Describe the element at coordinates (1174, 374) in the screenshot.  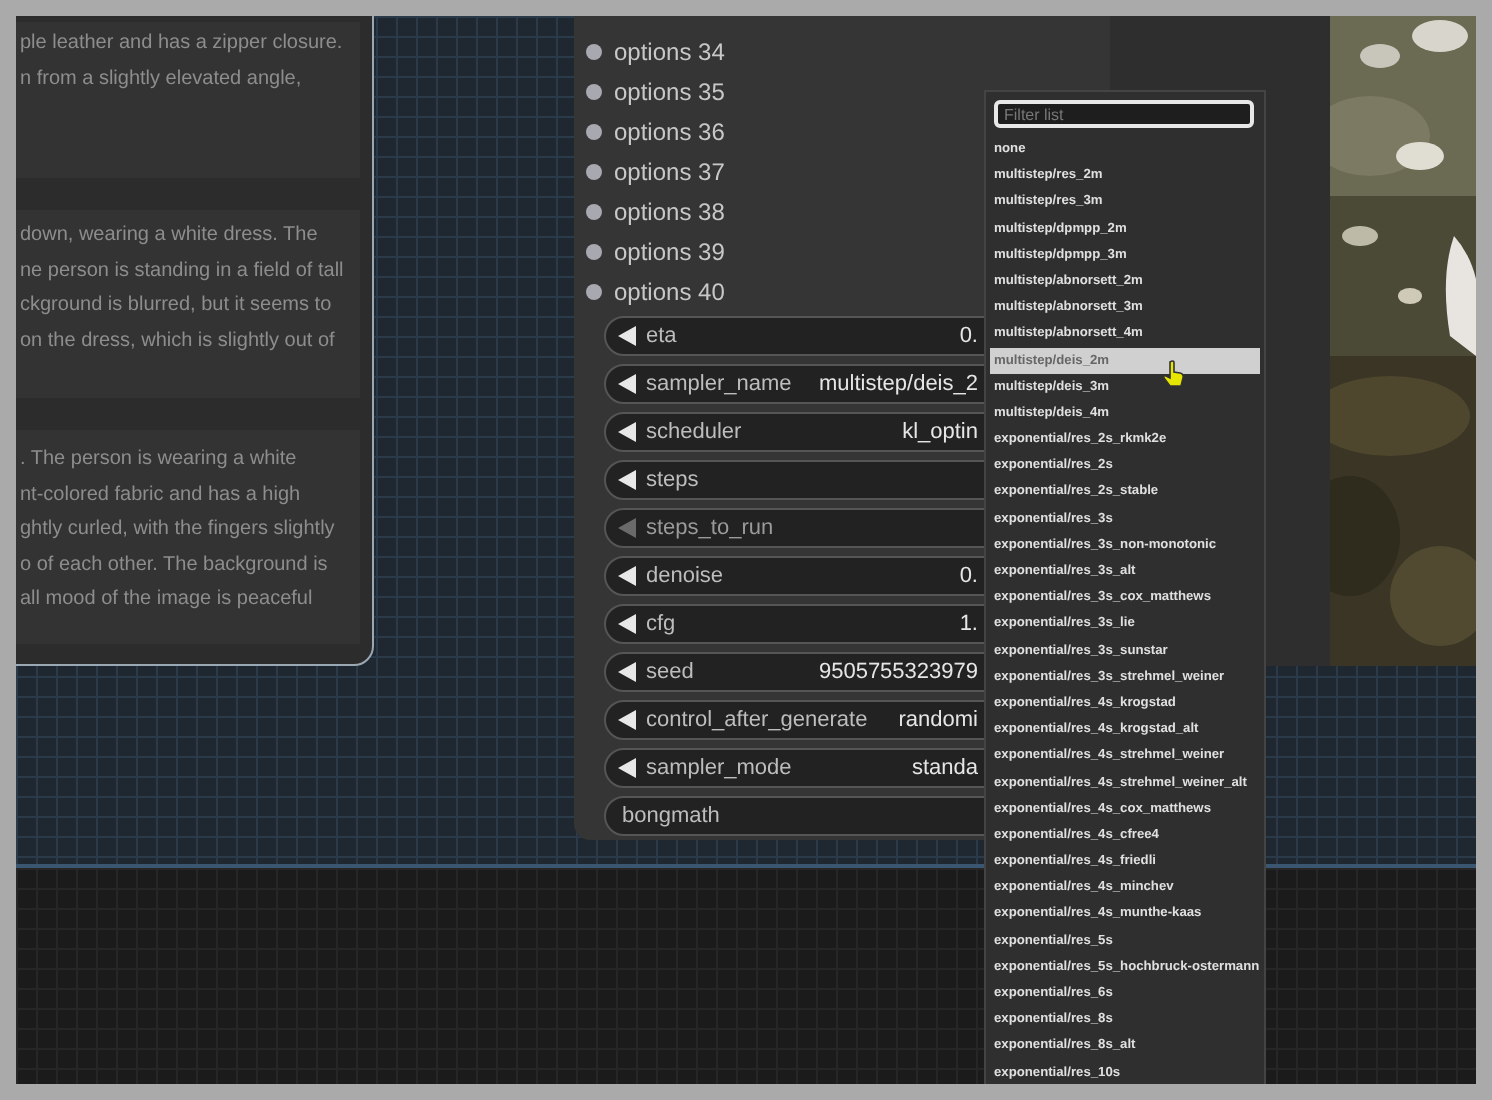
I see `hand-cursor-icon` at that location.